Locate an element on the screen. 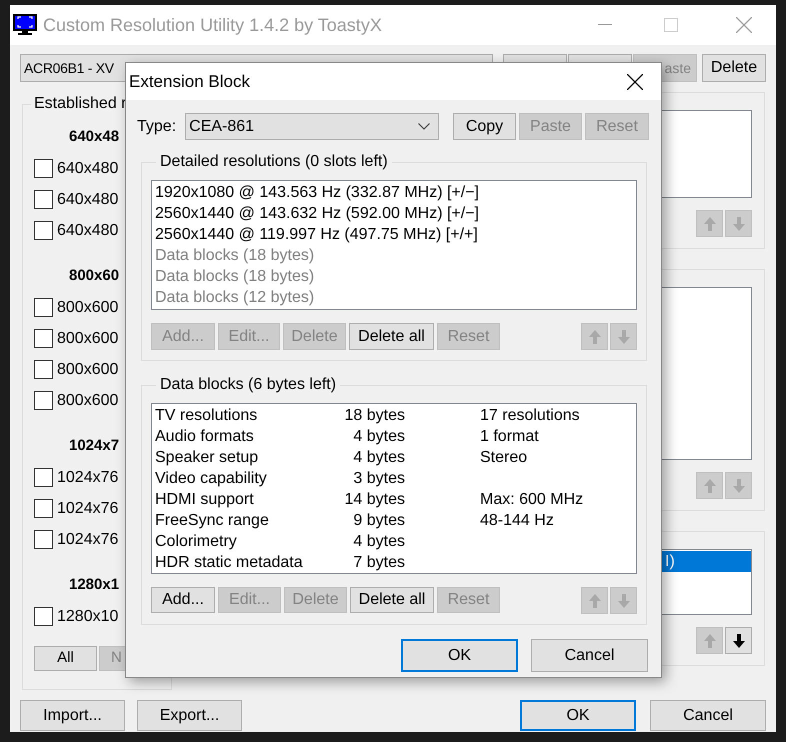 The image size is (786, 742). checkbox-label: 1280x10 is located at coordinates (87, 616).